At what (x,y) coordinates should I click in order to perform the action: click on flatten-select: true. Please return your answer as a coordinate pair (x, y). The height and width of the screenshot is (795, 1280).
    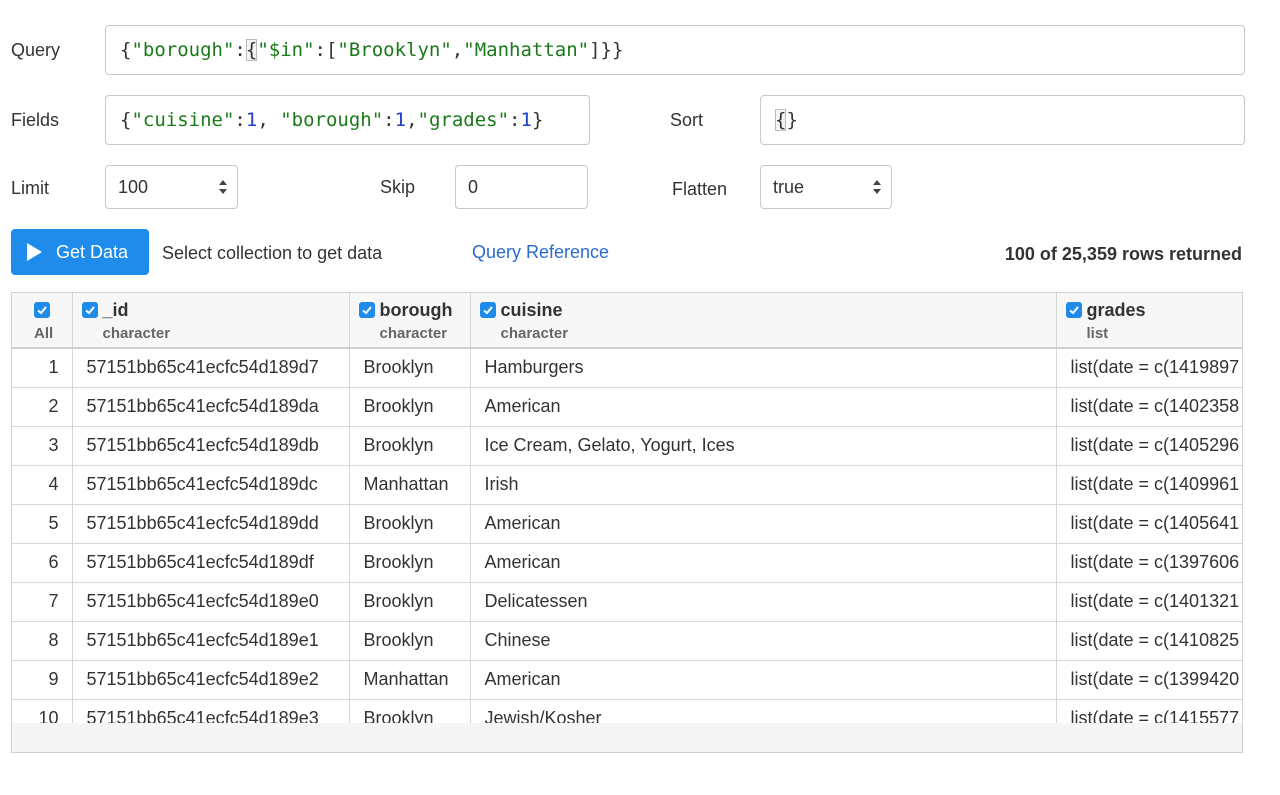
    Looking at the image, I should click on (826, 187).